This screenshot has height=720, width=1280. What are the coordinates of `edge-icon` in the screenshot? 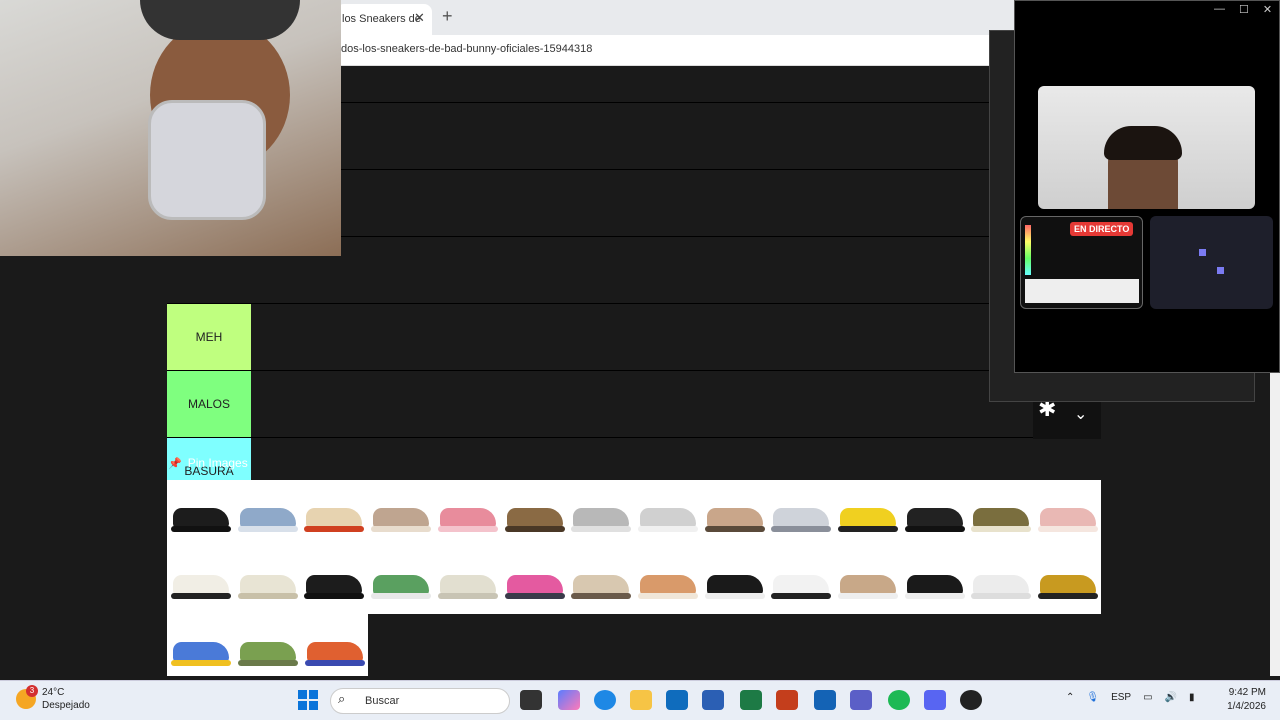 It's located at (605, 700).